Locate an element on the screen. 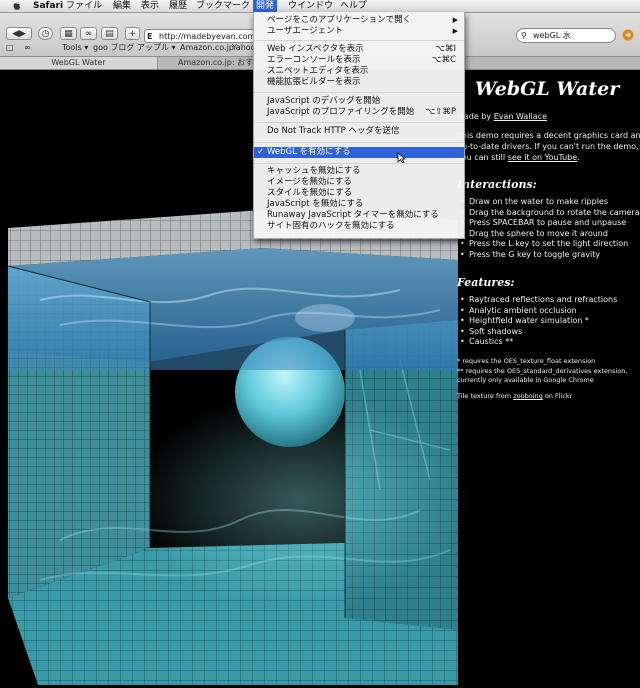 The image size is (640, 688). search-icon: ⚲ is located at coordinates (524, 35).